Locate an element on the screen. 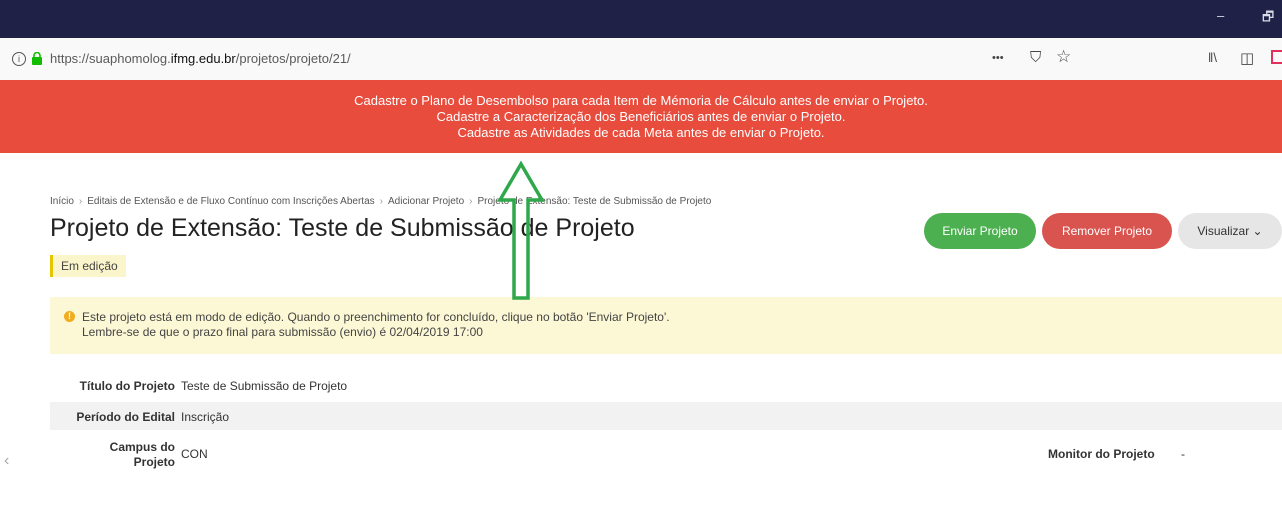 The image size is (1282, 509). detail-value: CON is located at coordinates (194, 454).